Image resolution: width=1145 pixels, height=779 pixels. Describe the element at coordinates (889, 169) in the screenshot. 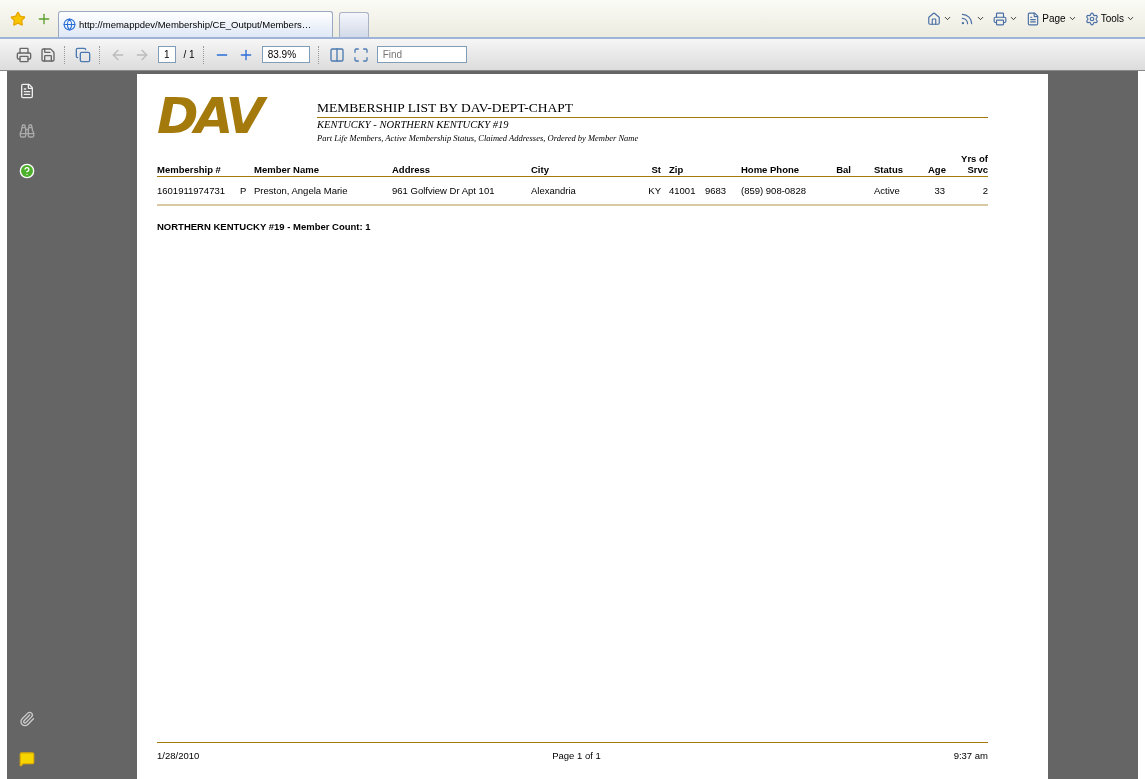

I see `column-header: Status` at that location.